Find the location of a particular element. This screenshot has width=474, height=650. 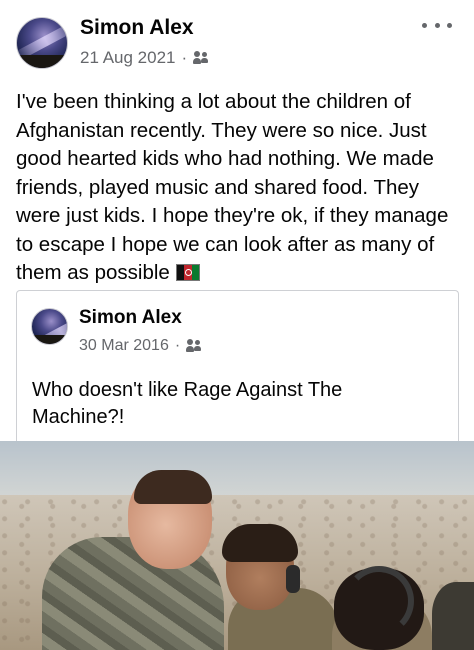

post-text-last-line: them as possible is located at coordinates (239, 273).